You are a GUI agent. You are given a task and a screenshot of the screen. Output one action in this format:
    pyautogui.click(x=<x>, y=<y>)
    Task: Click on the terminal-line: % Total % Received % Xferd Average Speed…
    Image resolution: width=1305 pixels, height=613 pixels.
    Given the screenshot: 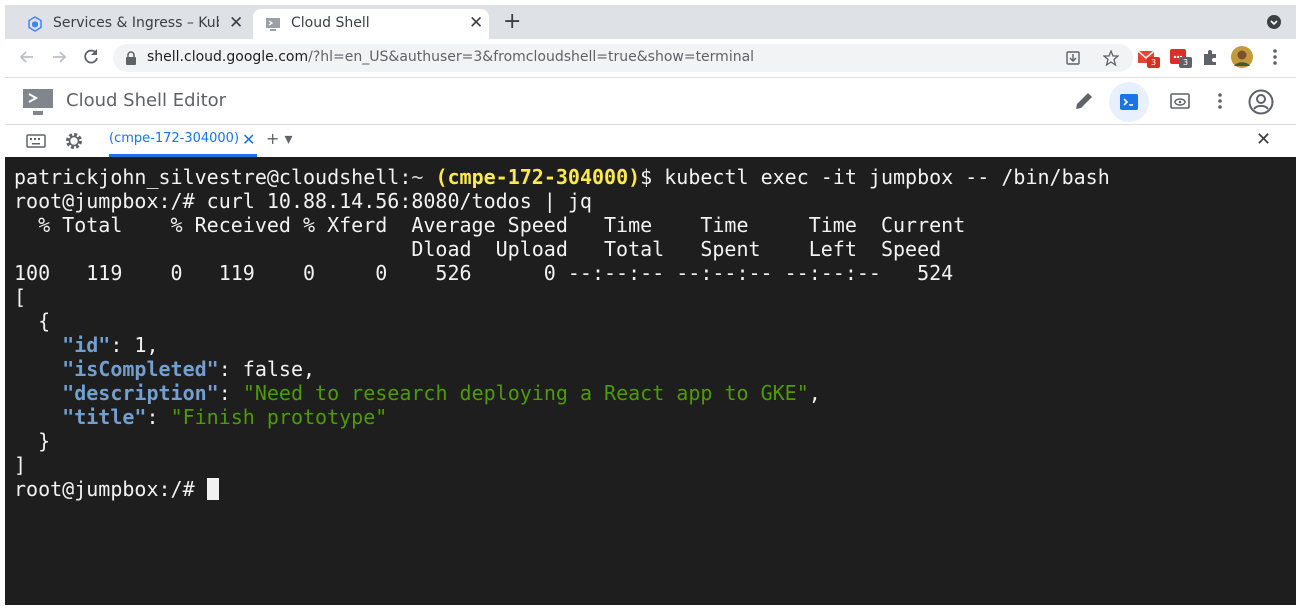 What is the action you would take?
    pyautogui.click(x=490, y=225)
    